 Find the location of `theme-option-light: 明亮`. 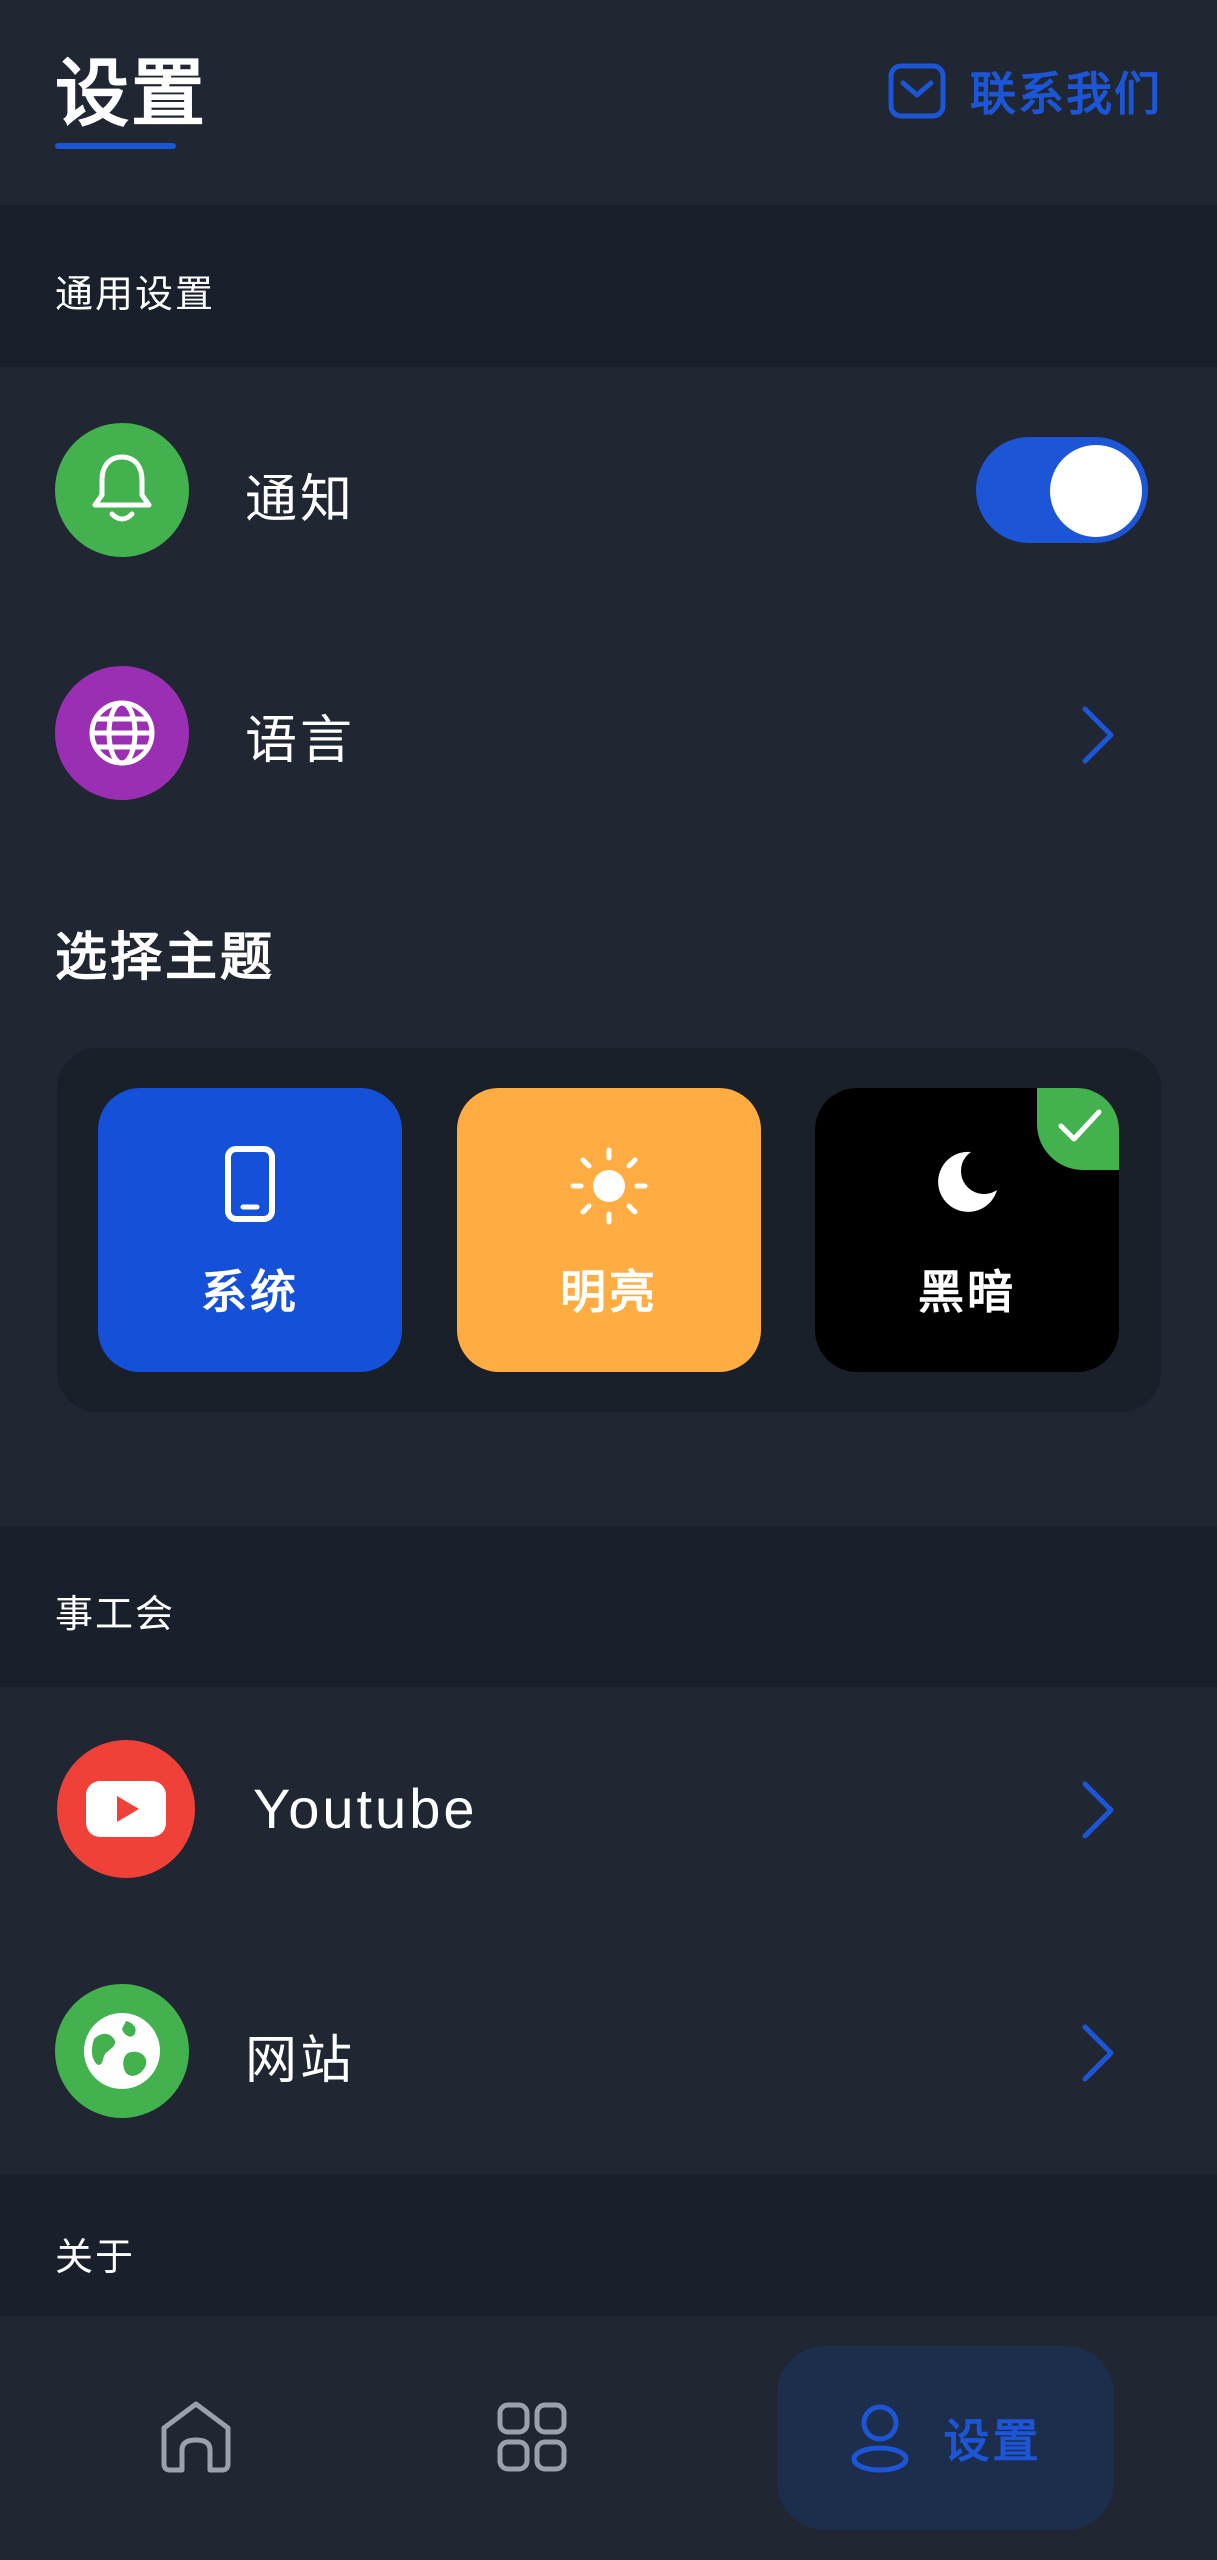

theme-option-light: 明亮 is located at coordinates (609, 1230).